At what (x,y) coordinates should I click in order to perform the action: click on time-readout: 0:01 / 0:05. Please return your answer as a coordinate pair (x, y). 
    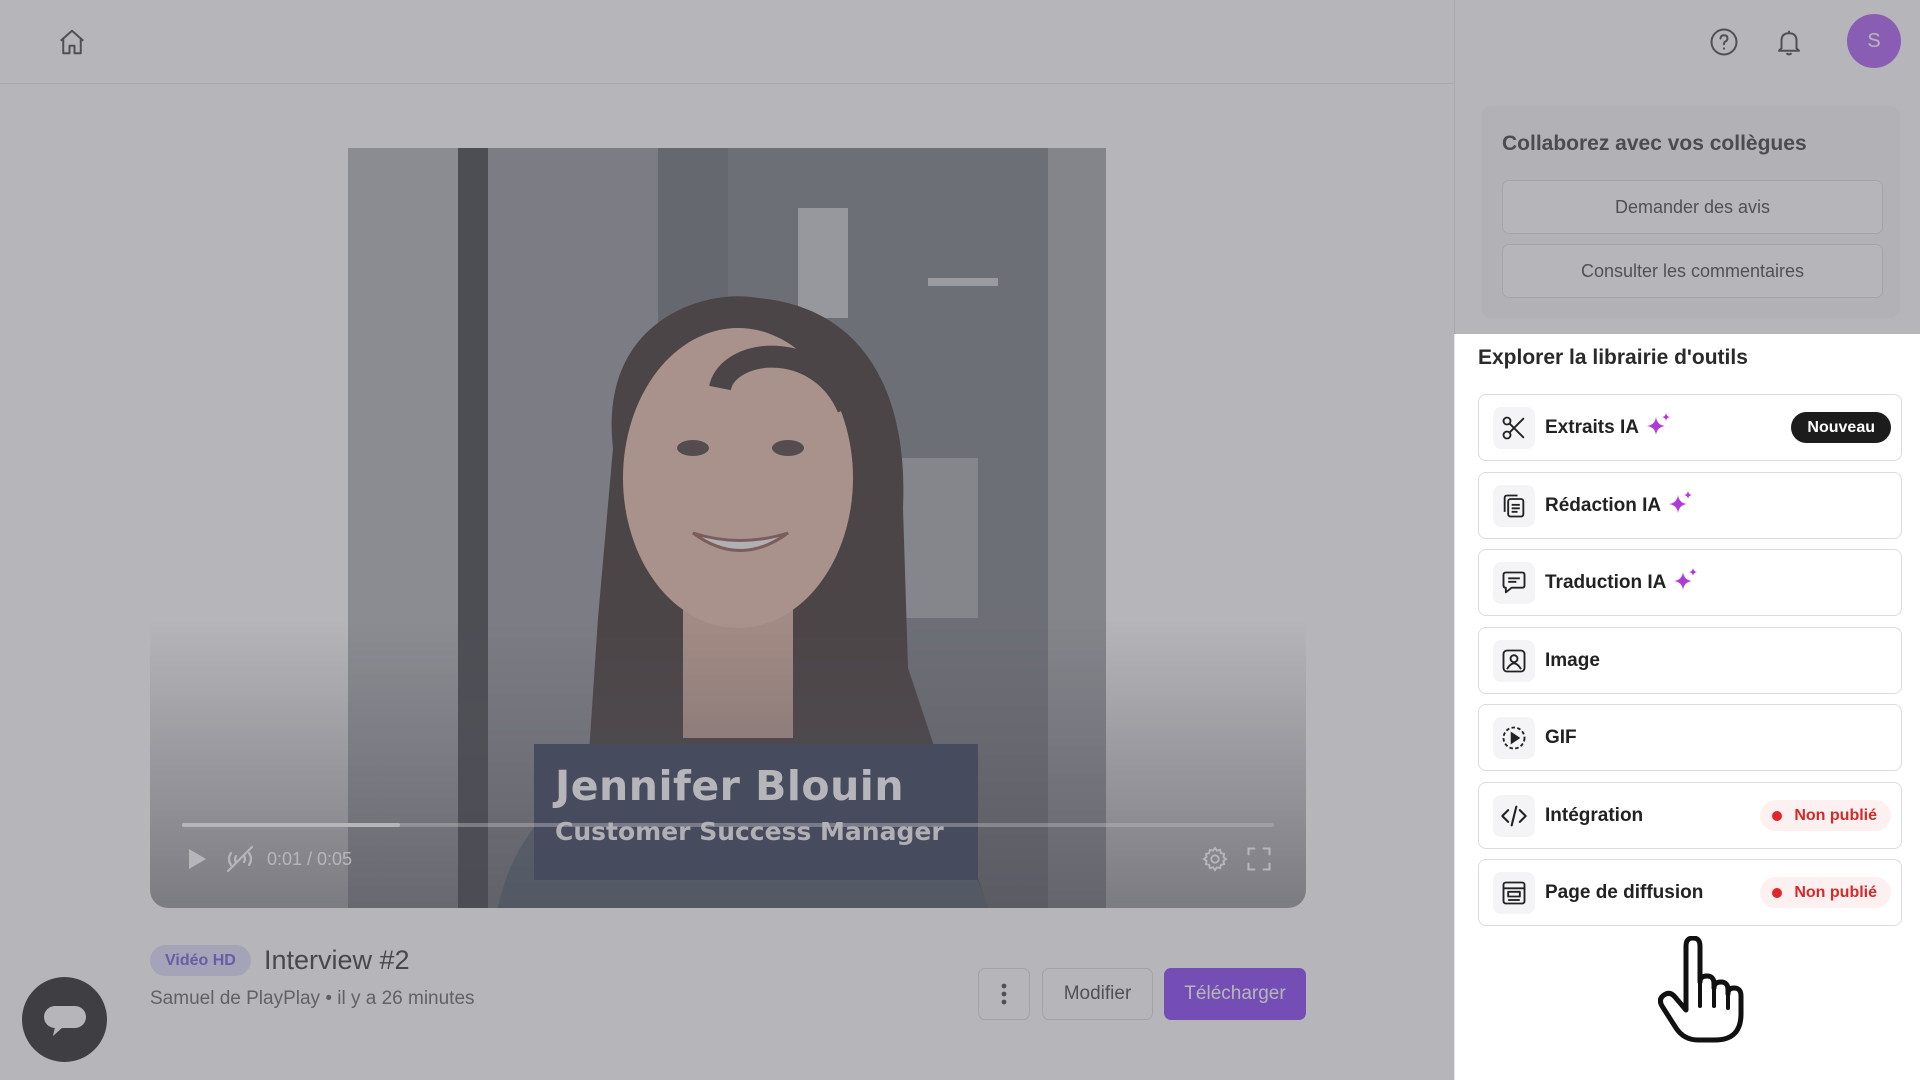
    Looking at the image, I should click on (310, 859).